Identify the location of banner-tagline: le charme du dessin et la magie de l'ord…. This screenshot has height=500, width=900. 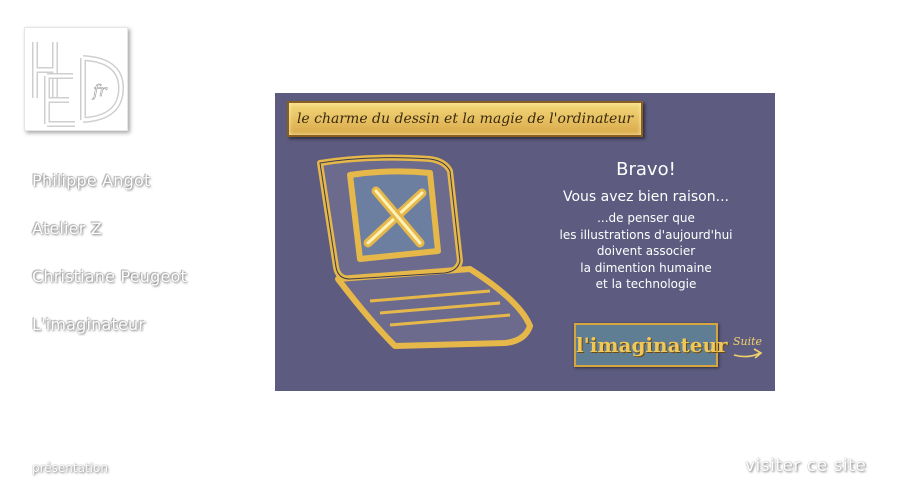
(465, 119).